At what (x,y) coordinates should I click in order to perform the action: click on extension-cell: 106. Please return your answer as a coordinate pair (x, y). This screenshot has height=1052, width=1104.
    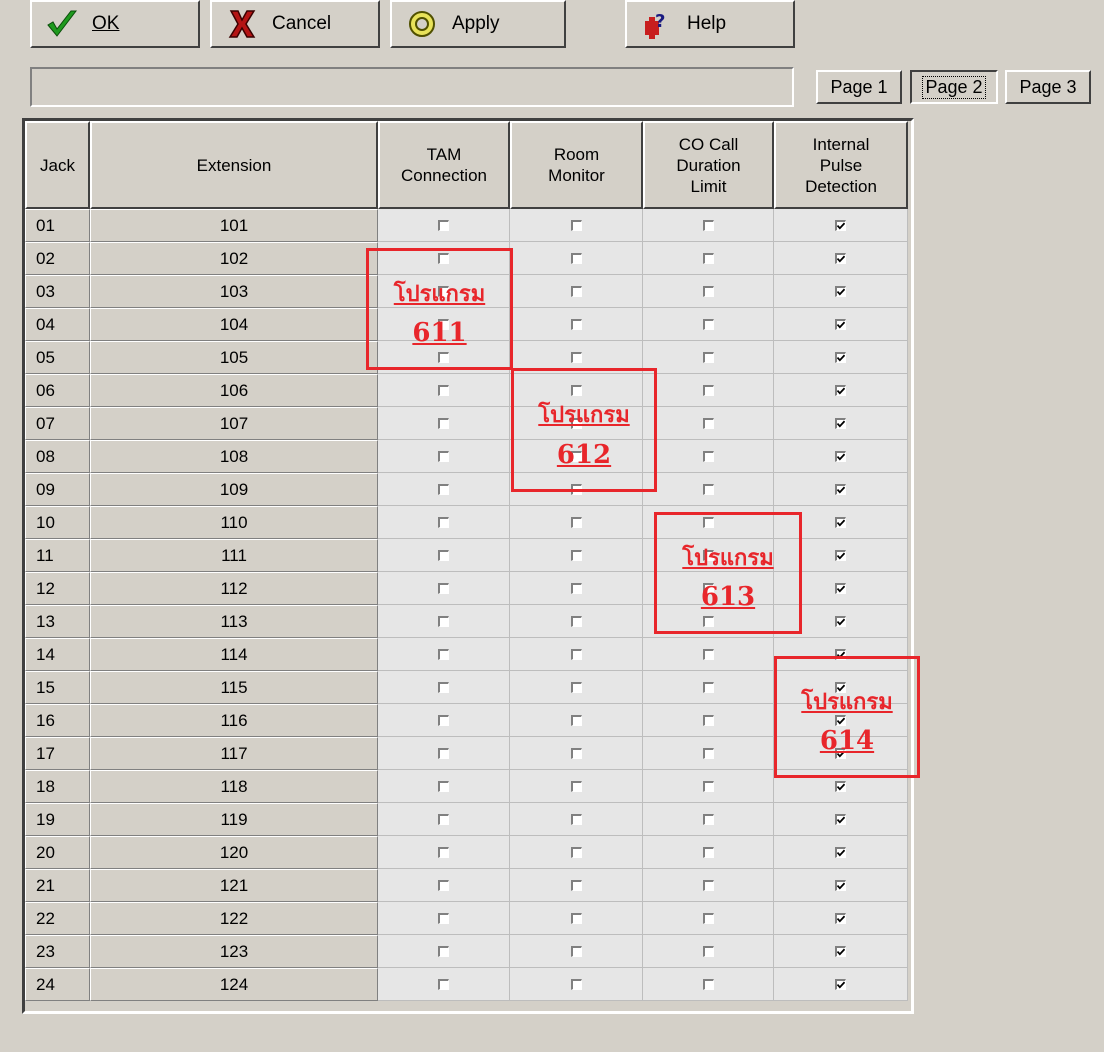
    Looking at the image, I should click on (234, 390).